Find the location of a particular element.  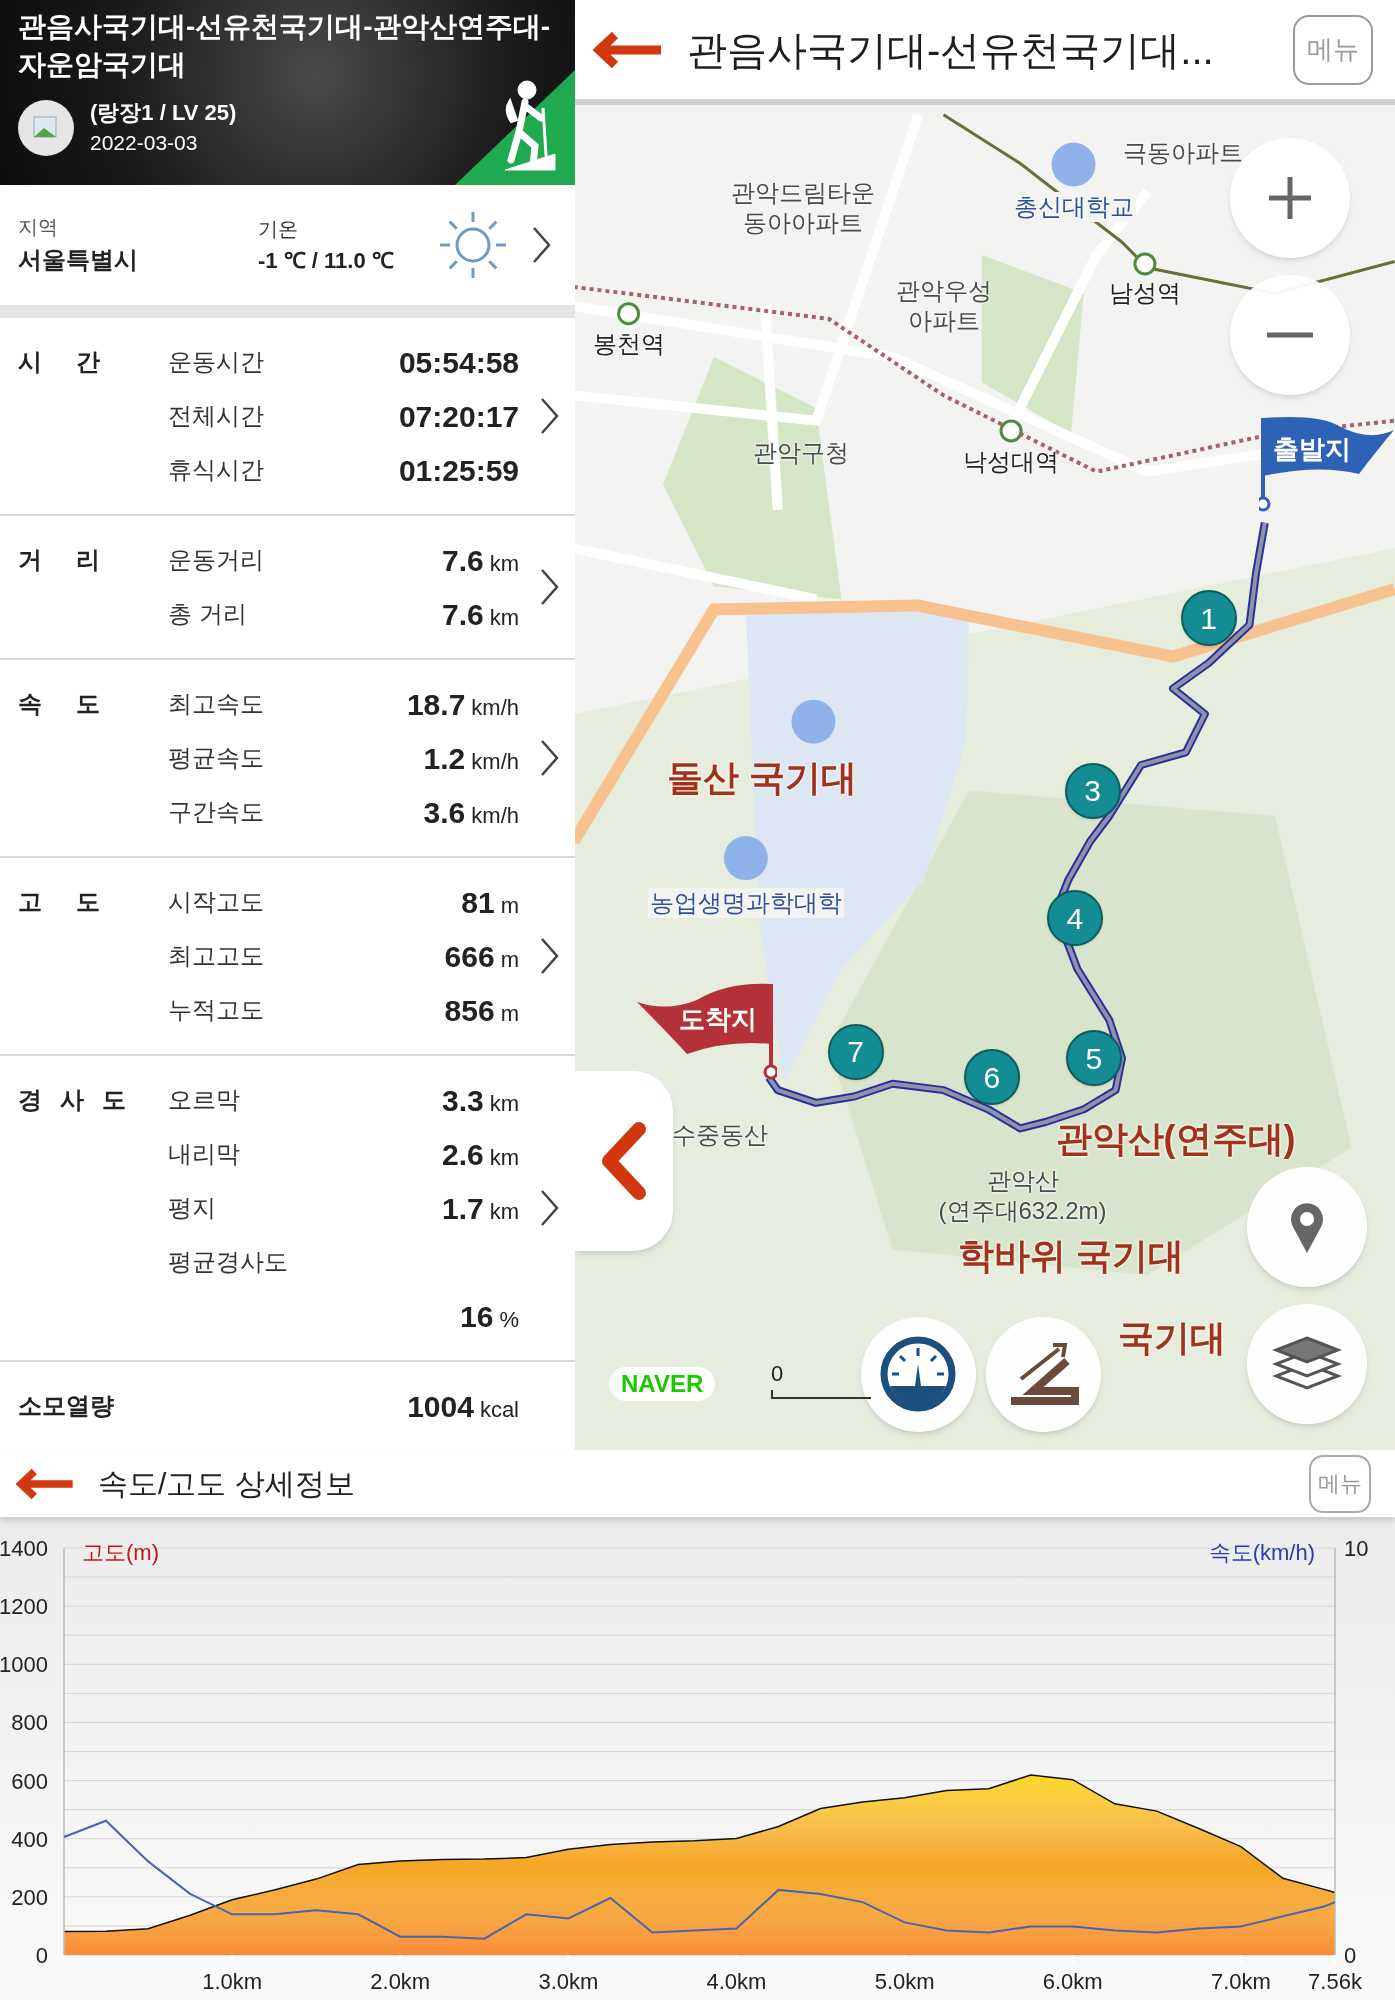

map-place-label: 관악드림타운 동아아파트 is located at coordinates (803, 207).